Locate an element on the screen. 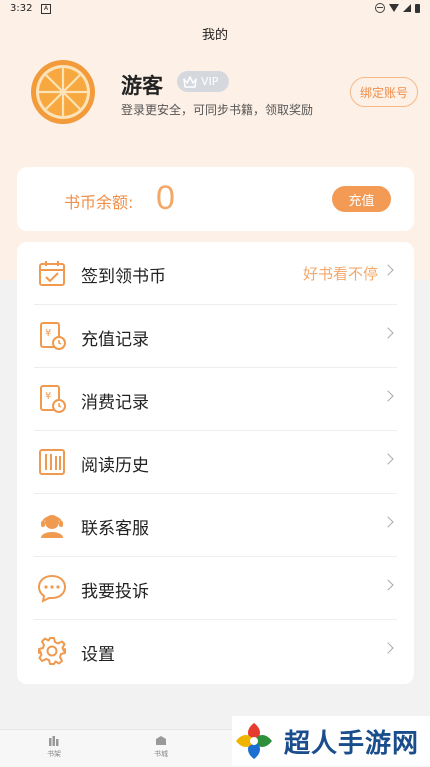 The image size is (430, 767). balance-card: 书币余额: 0 充值 is located at coordinates (215, 199).